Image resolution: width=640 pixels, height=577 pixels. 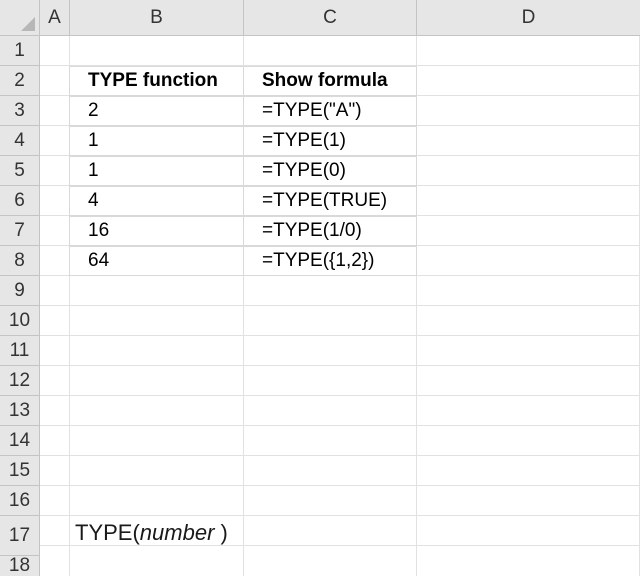 What do you see at coordinates (20, 321) in the screenshot?
I see `row-header-10: 10` at bounding box center [20, 321].